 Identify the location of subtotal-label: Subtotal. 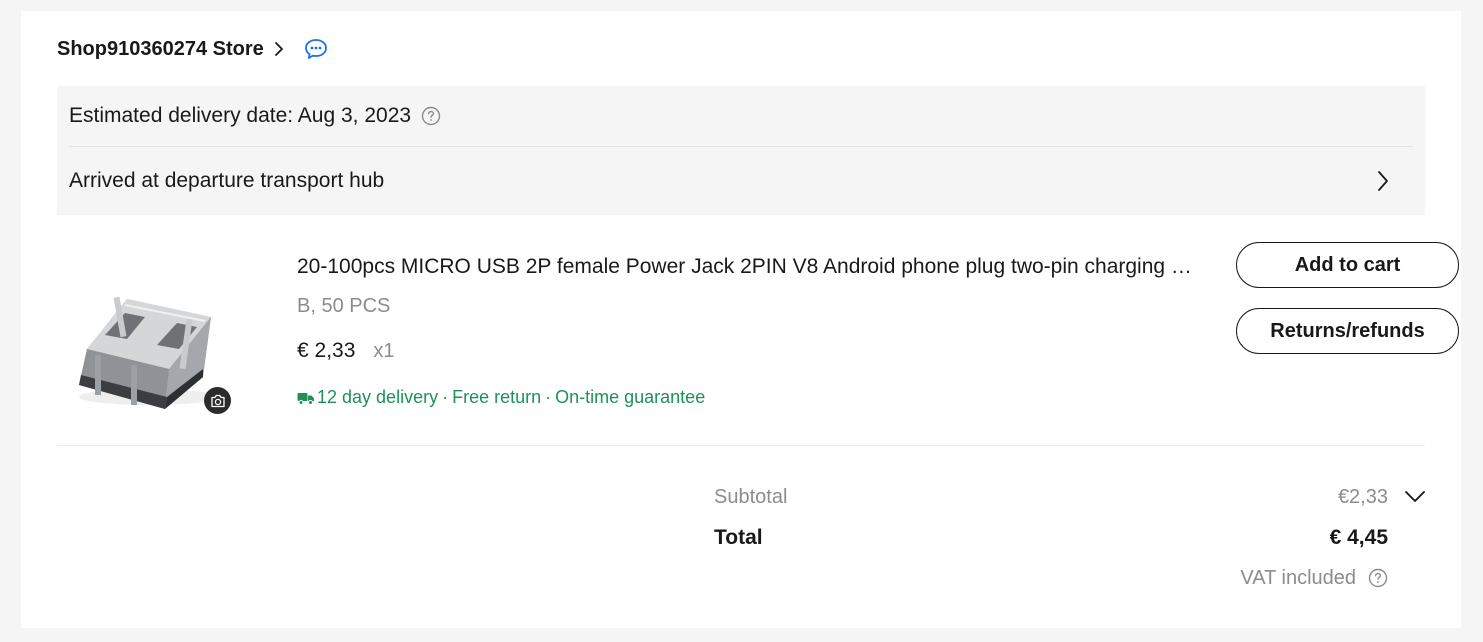
(751, 496).